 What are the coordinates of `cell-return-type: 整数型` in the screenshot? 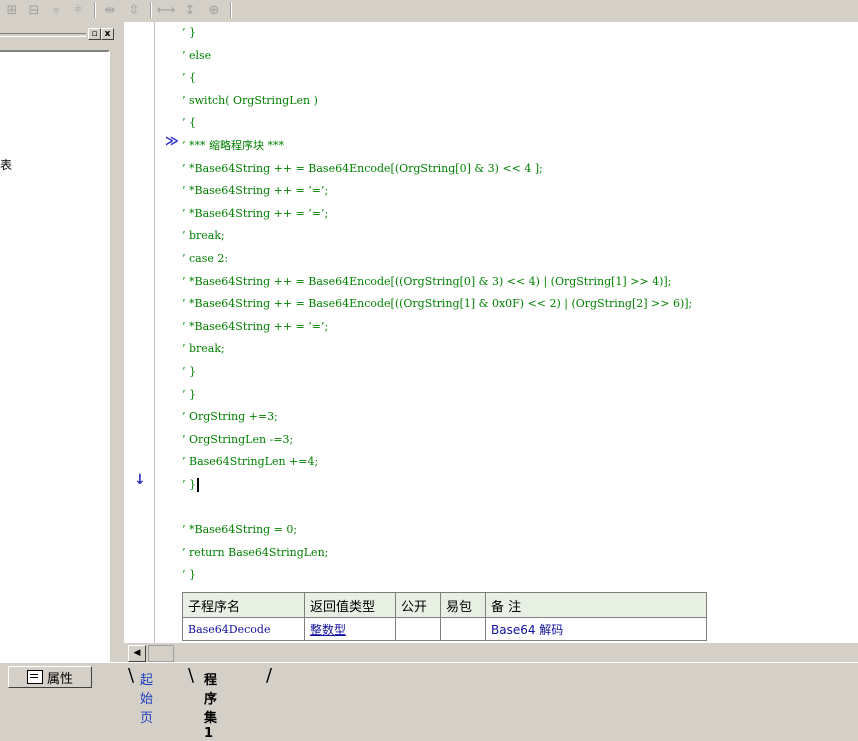 It's located at (350, 629).